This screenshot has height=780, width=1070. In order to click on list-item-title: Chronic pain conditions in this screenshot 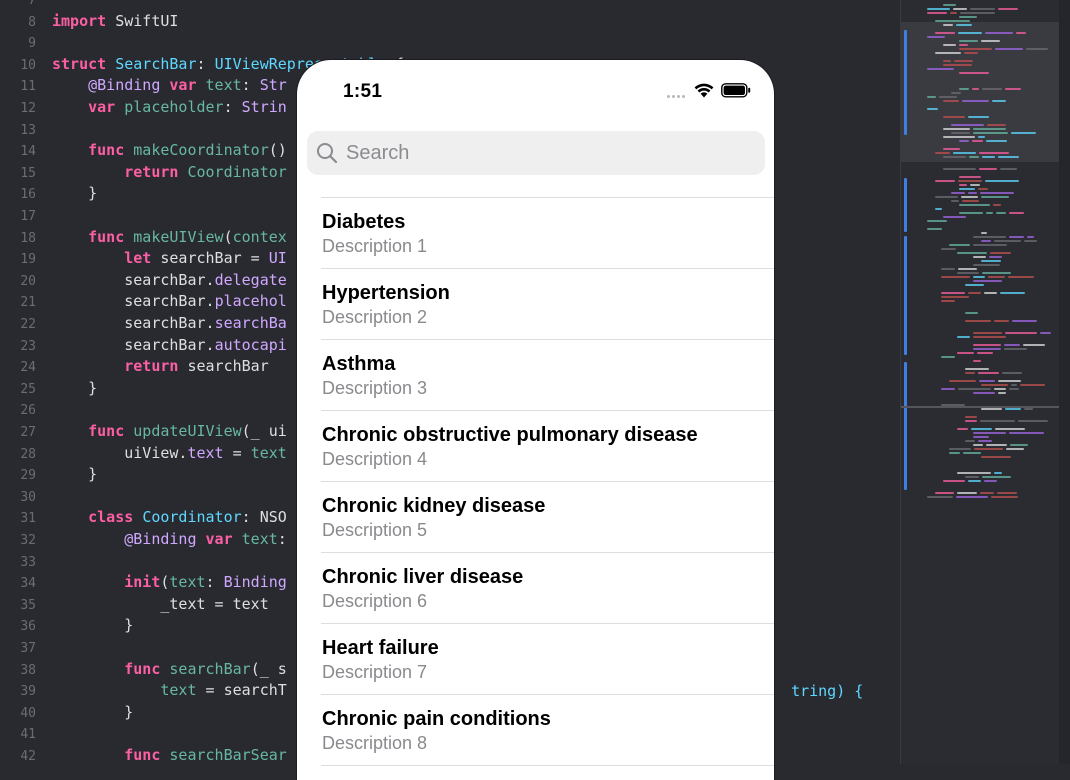, I will do `click(436, 719)`.